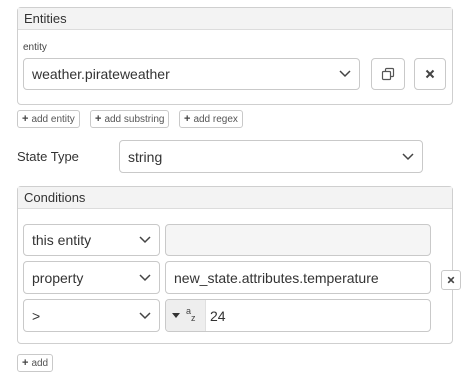  I want to click on remove-condition-button, so click(451, 280).